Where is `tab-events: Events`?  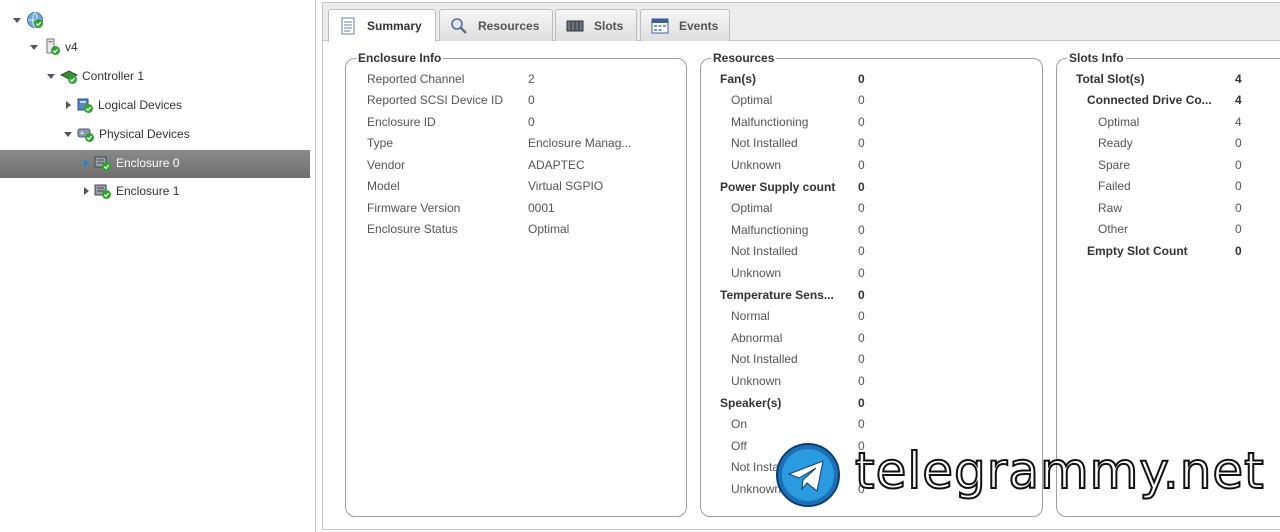
tab-events: Events is located at coordinates (685, 25).